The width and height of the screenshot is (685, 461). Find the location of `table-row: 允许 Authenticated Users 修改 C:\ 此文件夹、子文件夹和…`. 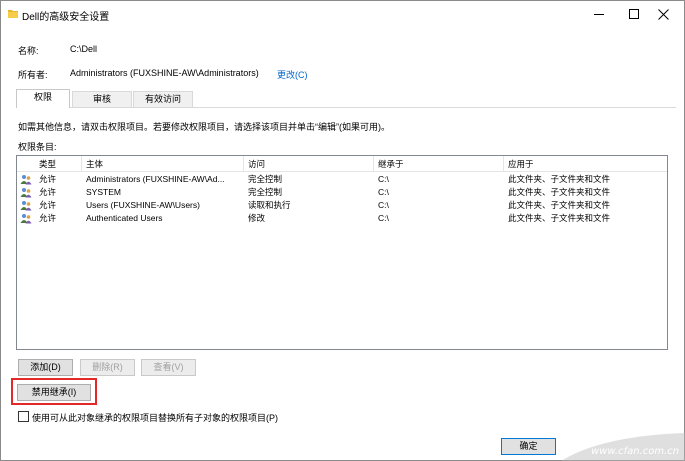

table-row: 允许 Authenticated Users 修改 C:\ 此文件夹、子文件夹和… is located at coordinates (342, 218).